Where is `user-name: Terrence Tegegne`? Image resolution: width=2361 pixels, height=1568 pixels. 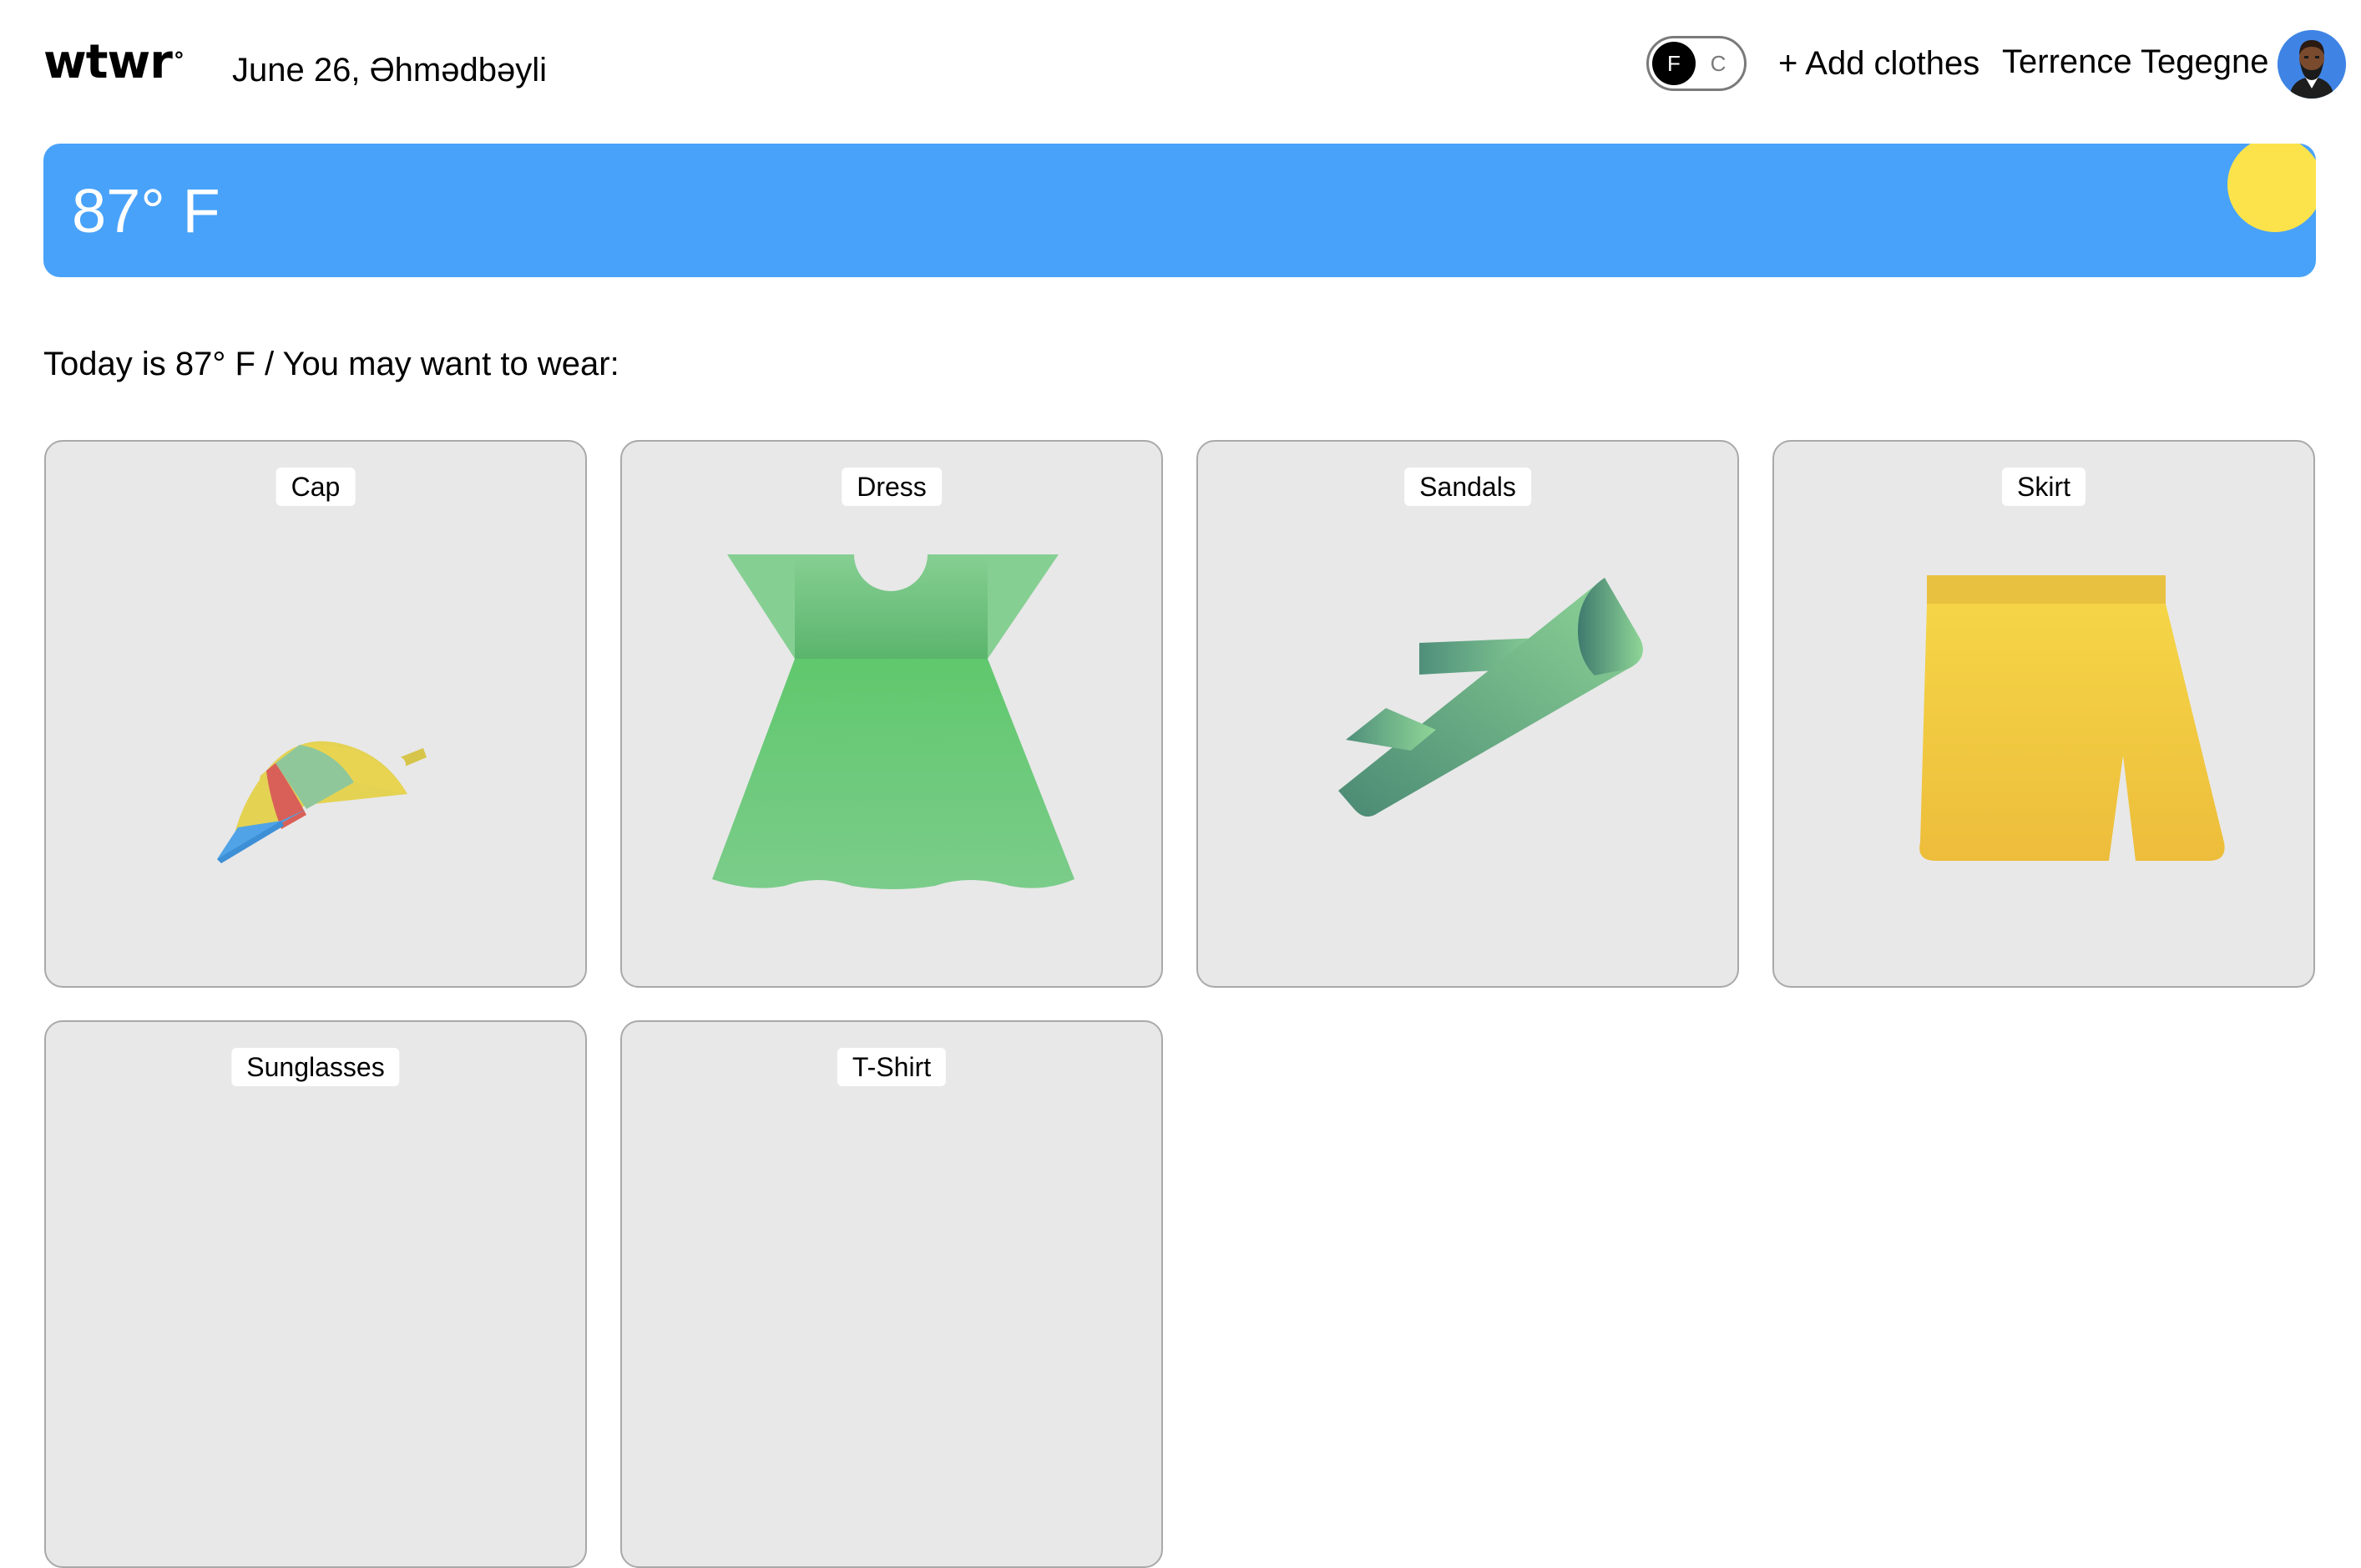 user-name: Terrence Tegegne is located at coordinates (2136, 61).